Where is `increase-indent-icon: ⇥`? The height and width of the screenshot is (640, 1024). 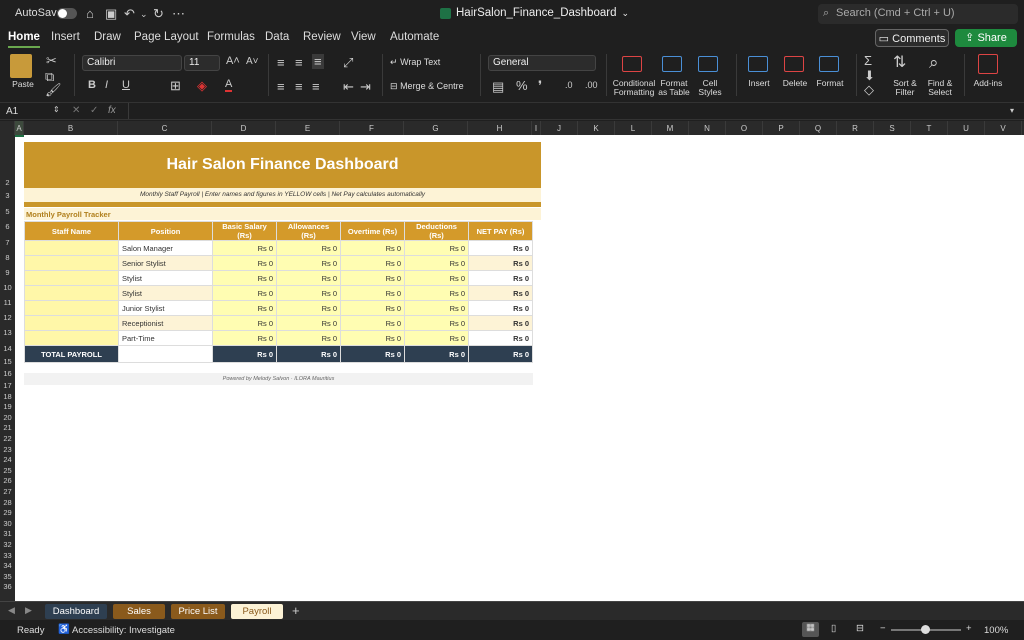
increase-indent-icon: ⇥ is located at coordinates (365, 86).